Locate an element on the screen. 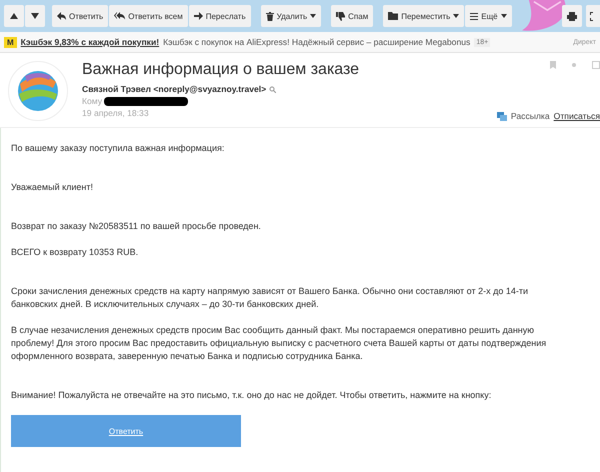 The width and height of the screenshot is (600, 472). fullscreen-button is located at coordinates (593, 16).